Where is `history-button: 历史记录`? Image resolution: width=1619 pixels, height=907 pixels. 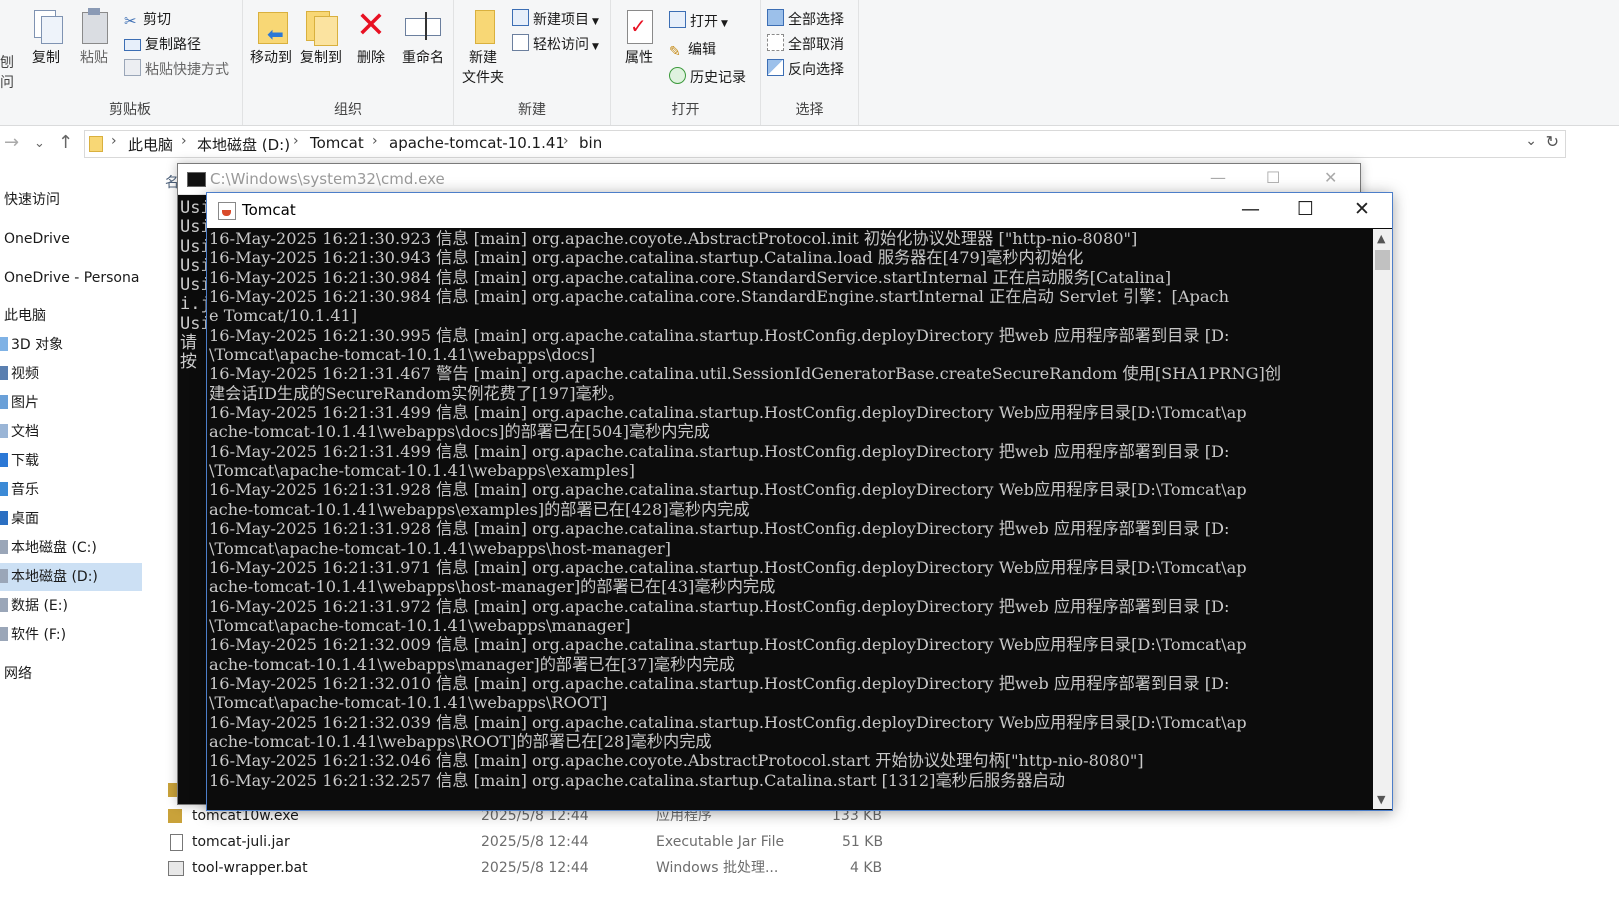
history-button: 历史记录 is located at coordinates (707, 78).